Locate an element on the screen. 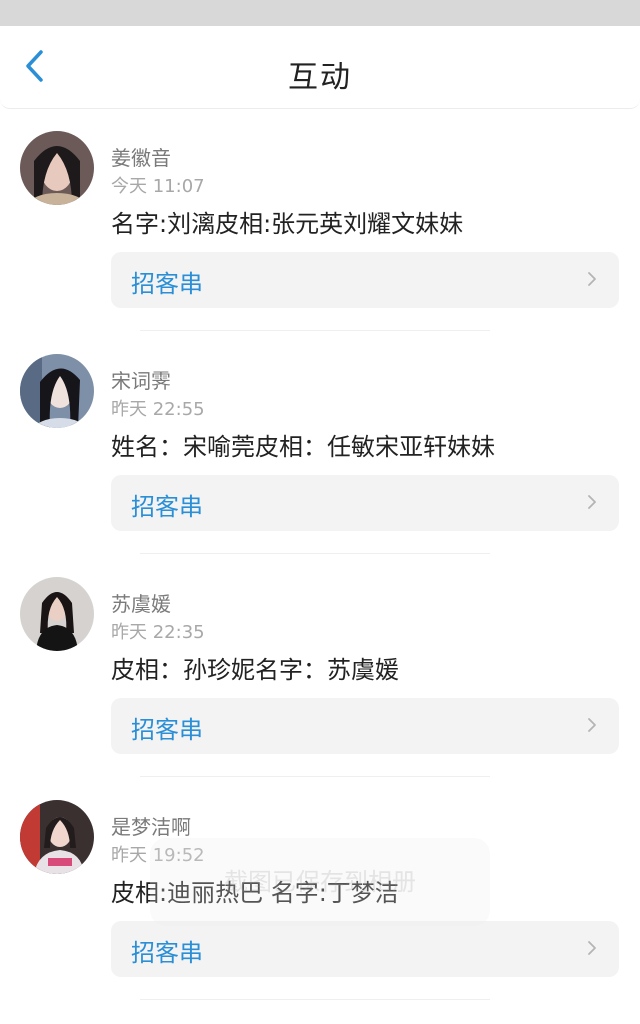  top-bar: 互动 is located at coordinates (320, 67).